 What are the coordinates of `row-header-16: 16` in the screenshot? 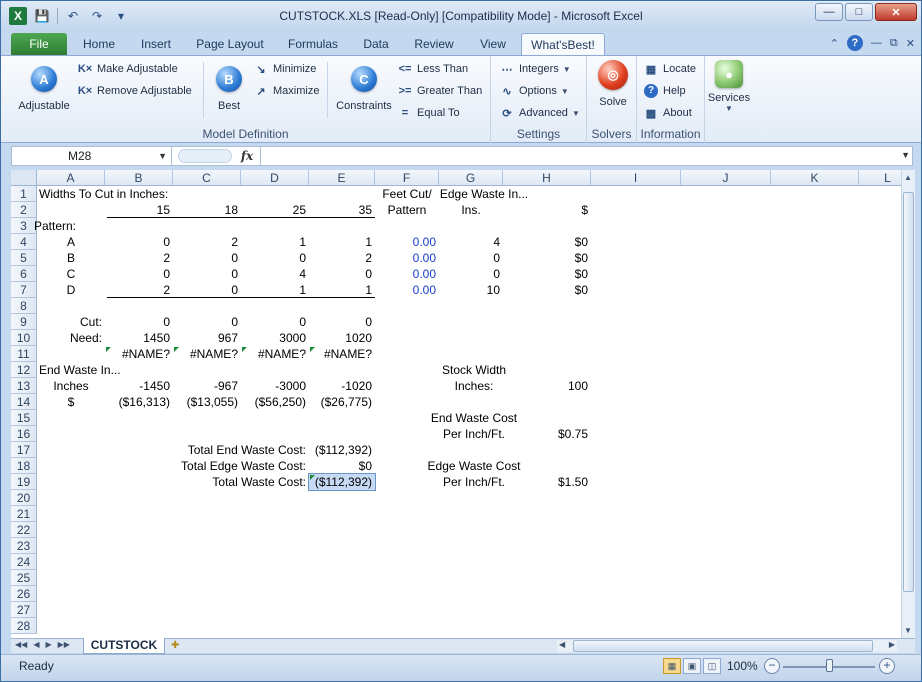 It's located at (24, 434).